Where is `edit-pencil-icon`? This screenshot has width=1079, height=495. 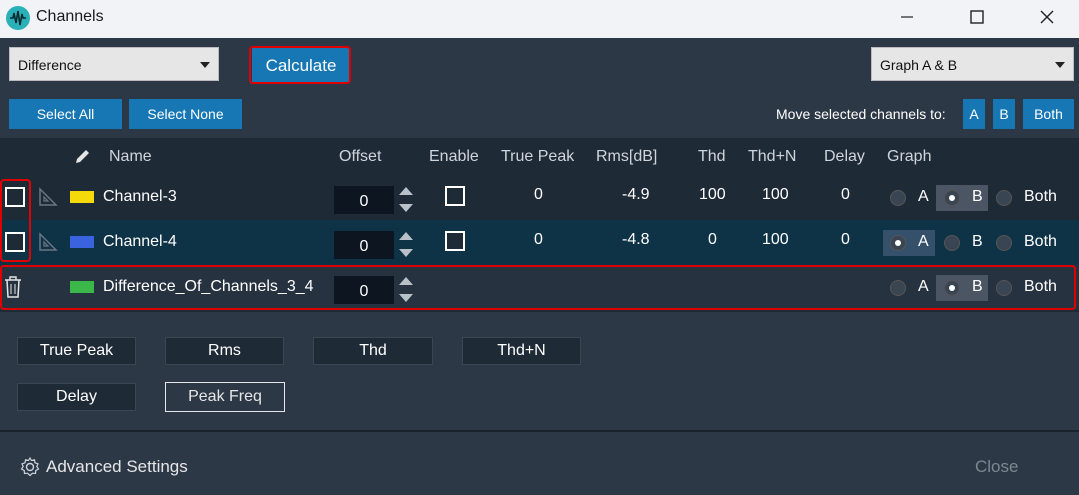
edit-pencil-icon is located at coordinates (82, 156).